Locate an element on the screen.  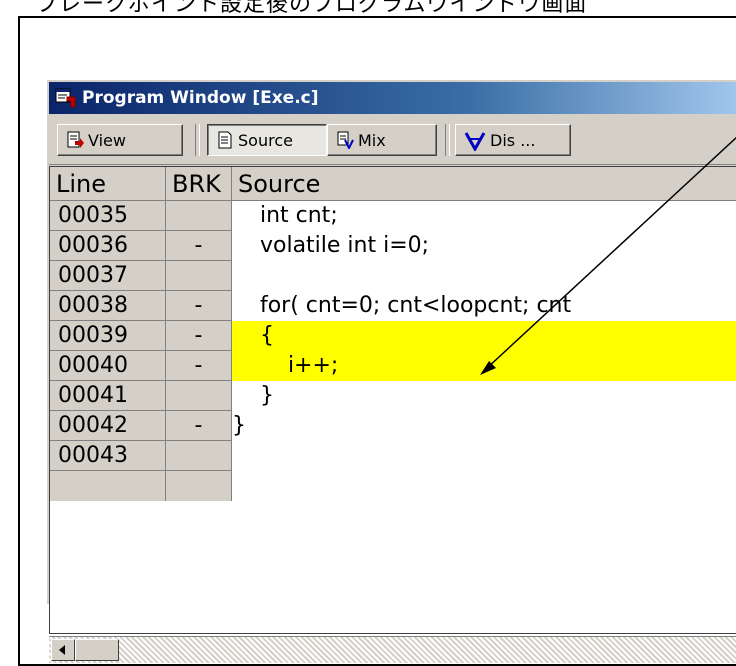
source-row: 00035 int cnt; is located at coordinates (393, 216).